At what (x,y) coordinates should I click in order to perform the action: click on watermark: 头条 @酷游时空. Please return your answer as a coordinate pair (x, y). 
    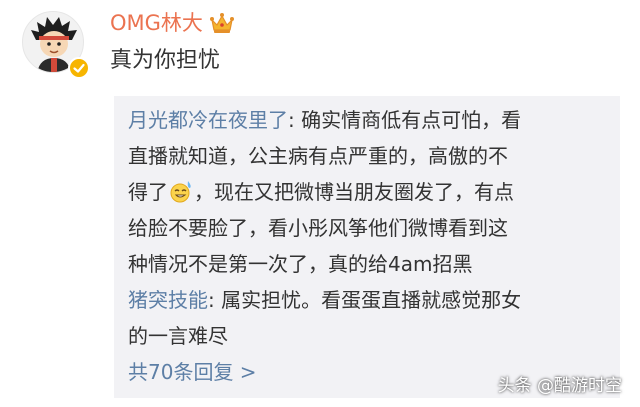
    Looking at the image, I should click on (559, 386).